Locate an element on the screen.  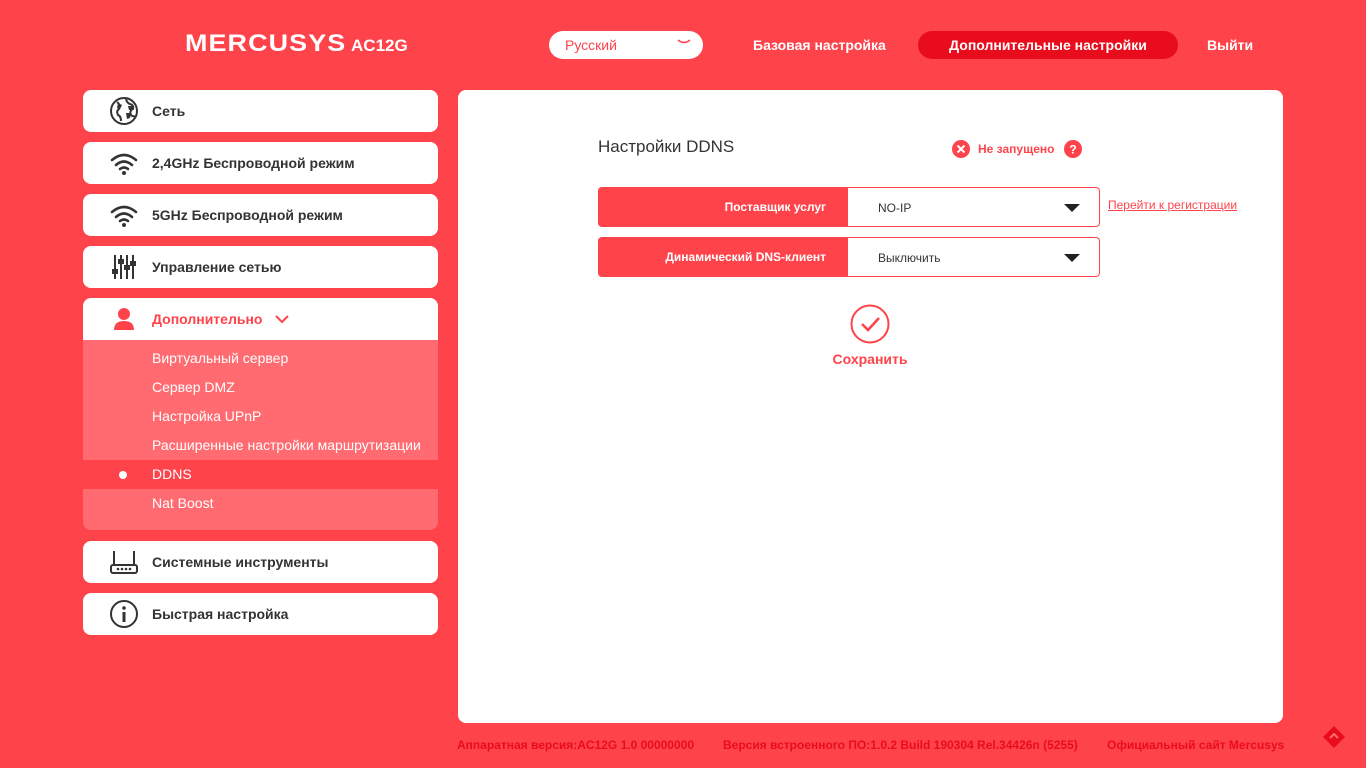
sidebar-item-wireless-5: 5GHz Беспроводной режим is located at coordinates (260, 215).